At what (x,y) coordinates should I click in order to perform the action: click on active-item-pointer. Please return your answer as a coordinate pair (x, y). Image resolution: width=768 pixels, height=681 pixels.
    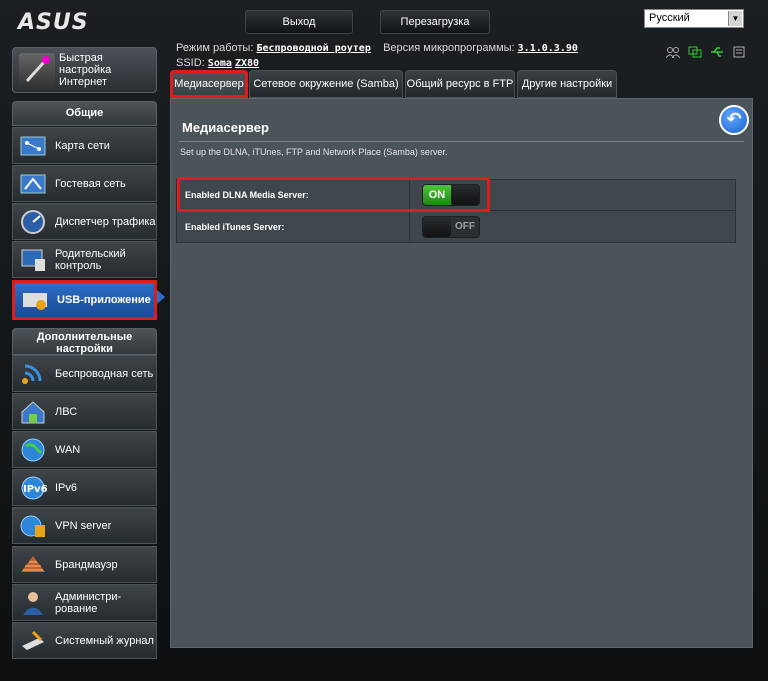
    Looking at the image, I should click on (161, 297).